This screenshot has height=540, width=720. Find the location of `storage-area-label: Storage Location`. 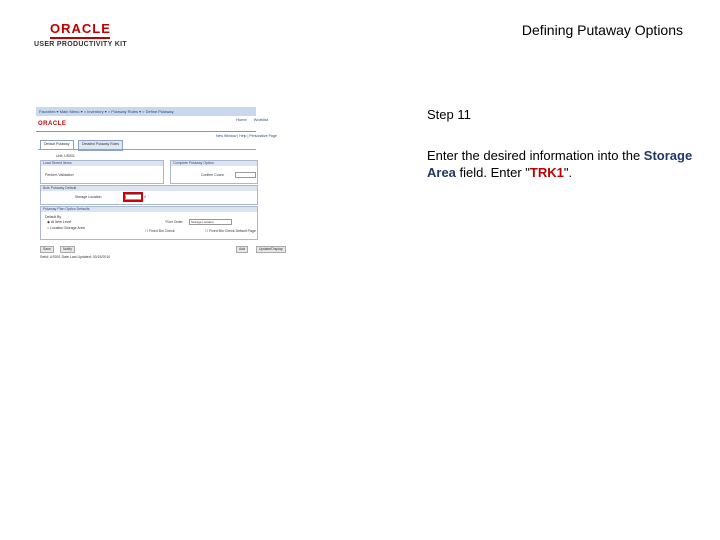

storage-area-label: Storage Location is located at coordinates (88, 197).